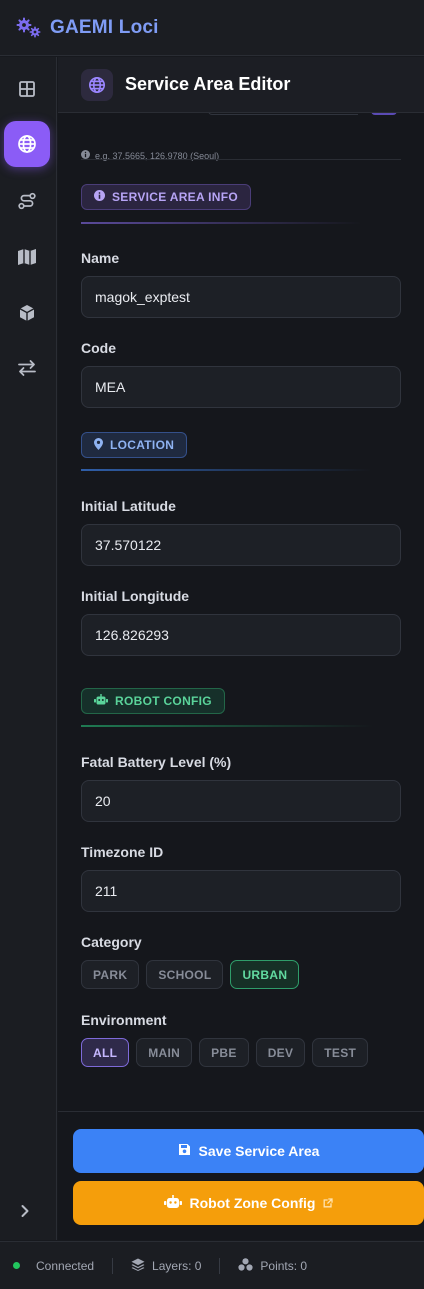  I want to click on footer-divider, so click(241, 1111).